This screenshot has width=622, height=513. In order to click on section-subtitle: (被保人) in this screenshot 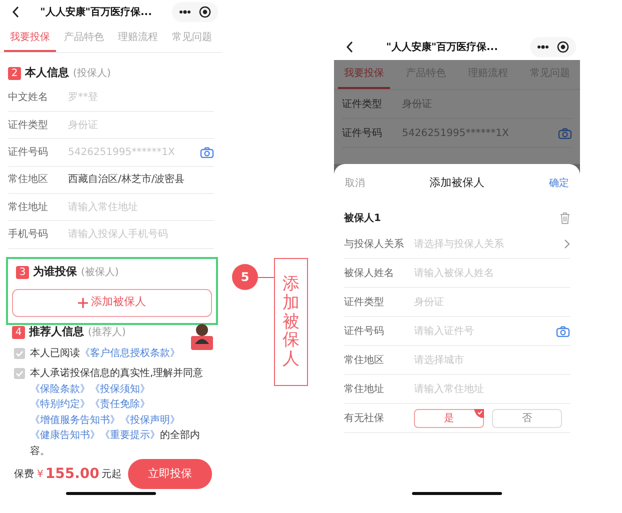, I will do `click(100, 273)`.